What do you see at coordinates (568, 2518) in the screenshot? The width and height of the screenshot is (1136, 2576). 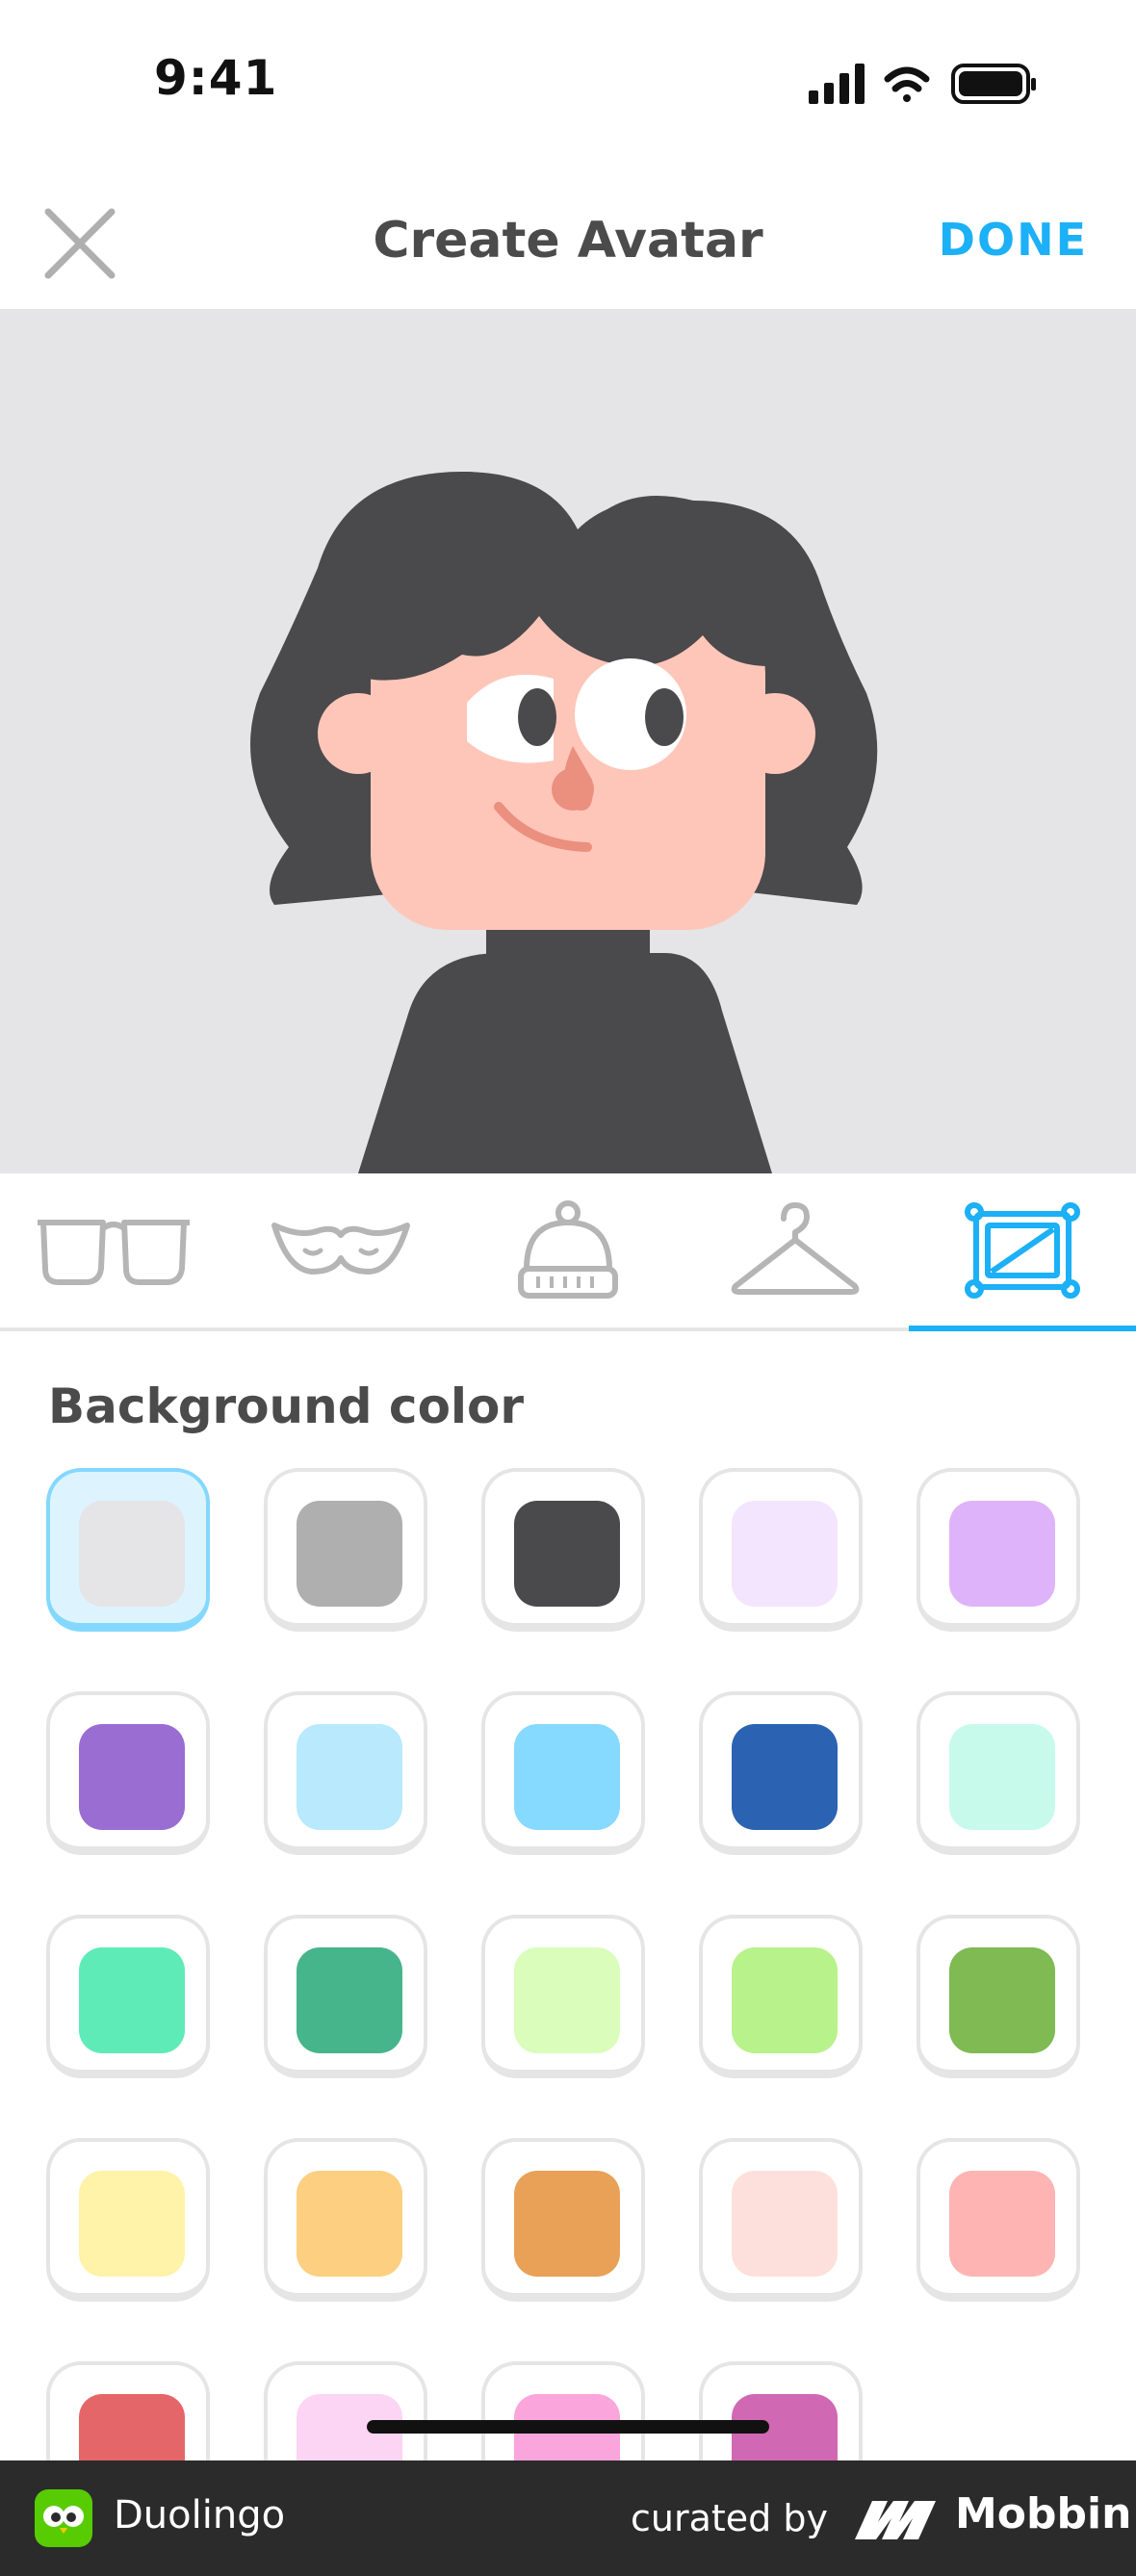 I see `footer-bar: Duolingo curated by Mobbin` at bounding box center [568, 2518].